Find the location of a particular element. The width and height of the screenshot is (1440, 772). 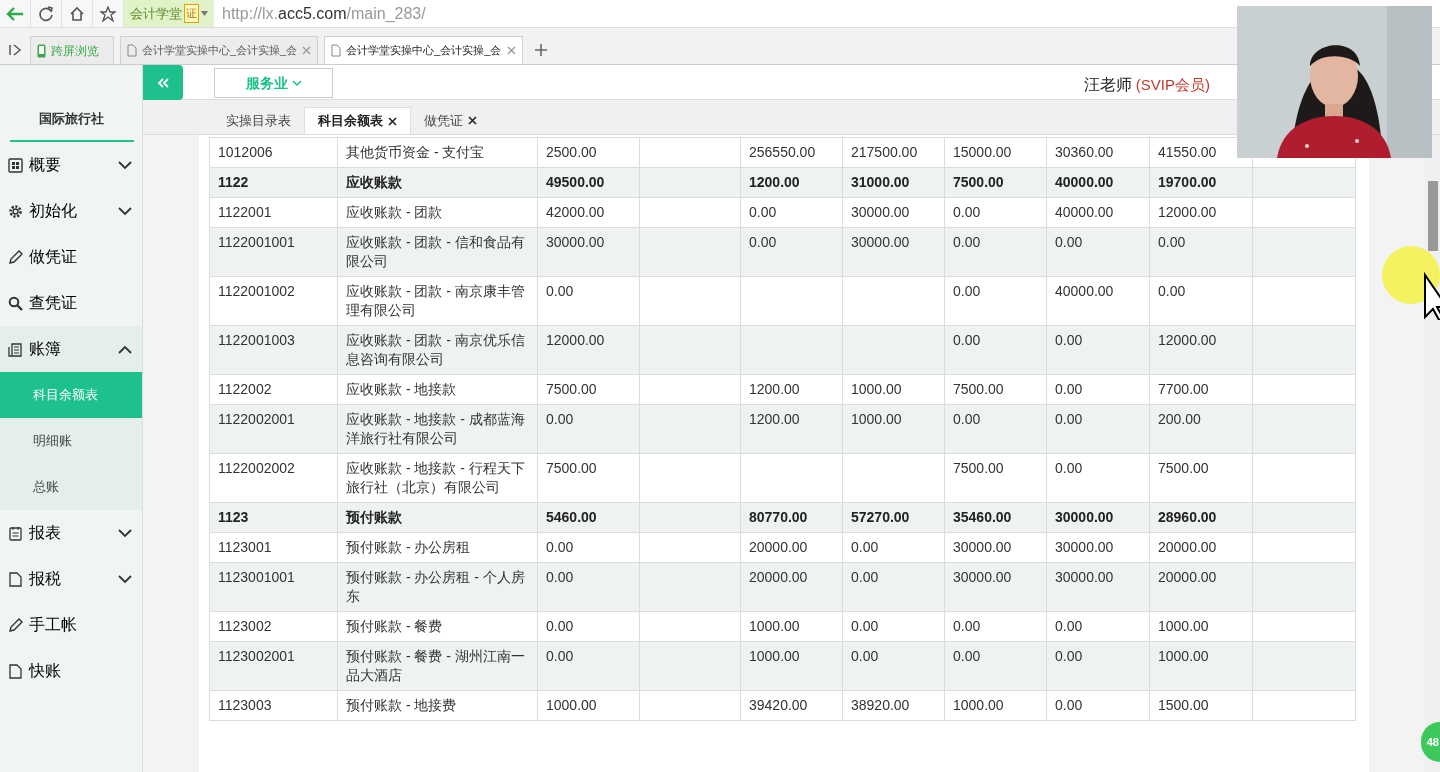

table-cell: 应收账款 - 地接款 - 行程天下旅行社（北京）有限公司 is located at coordinates (437, 478).